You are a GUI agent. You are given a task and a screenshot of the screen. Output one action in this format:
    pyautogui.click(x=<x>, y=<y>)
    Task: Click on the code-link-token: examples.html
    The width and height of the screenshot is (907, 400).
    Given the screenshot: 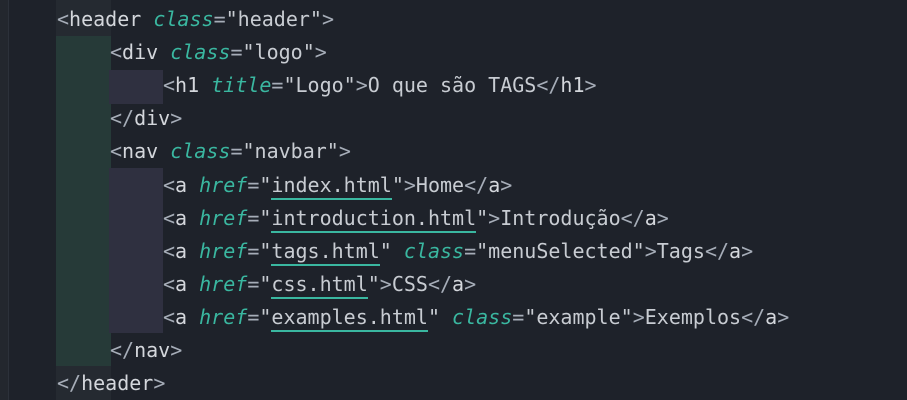 What is the action you would take?
    pyautogui.click(x=349, y=318)
    